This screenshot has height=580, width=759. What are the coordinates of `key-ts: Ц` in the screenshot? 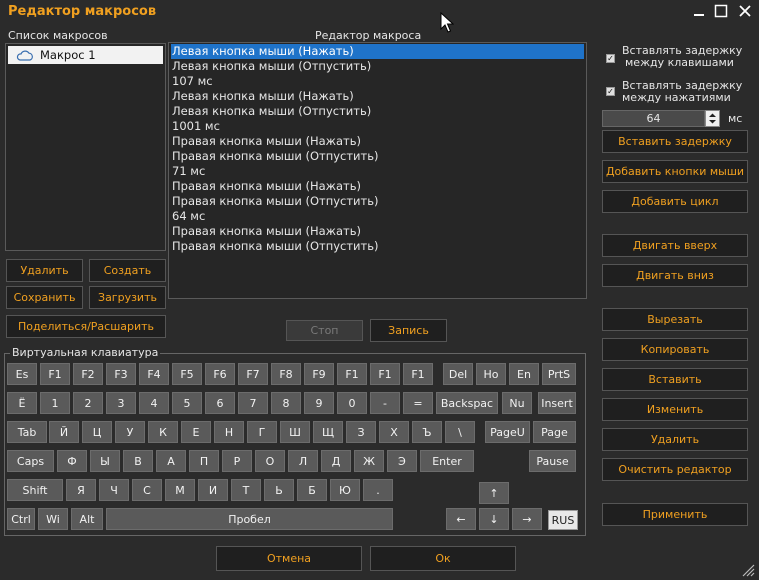 It's located at (97, 432).